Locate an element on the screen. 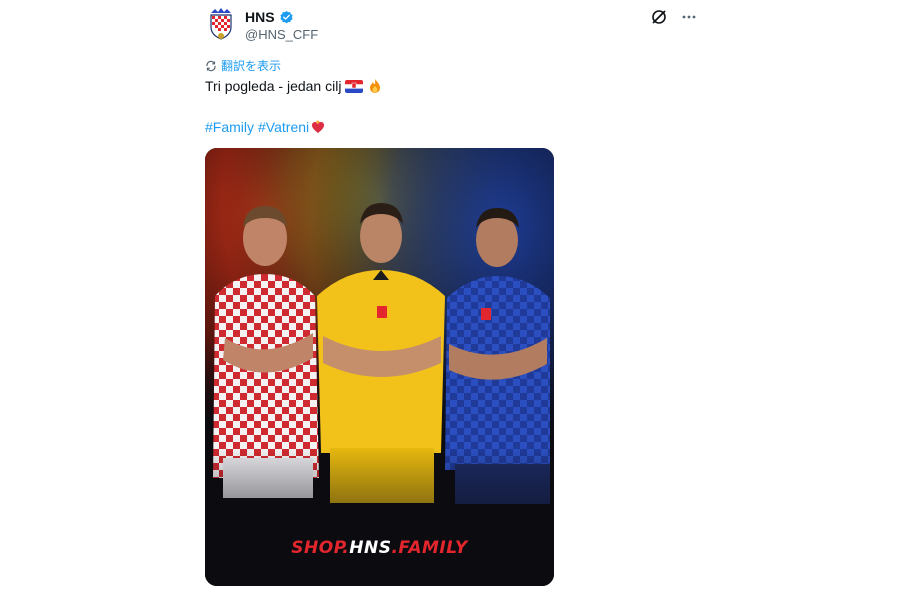 The width and height of the screenshot is (900, 600). hashtags: #Family #Vatreni is located at coordinates (265, 127).